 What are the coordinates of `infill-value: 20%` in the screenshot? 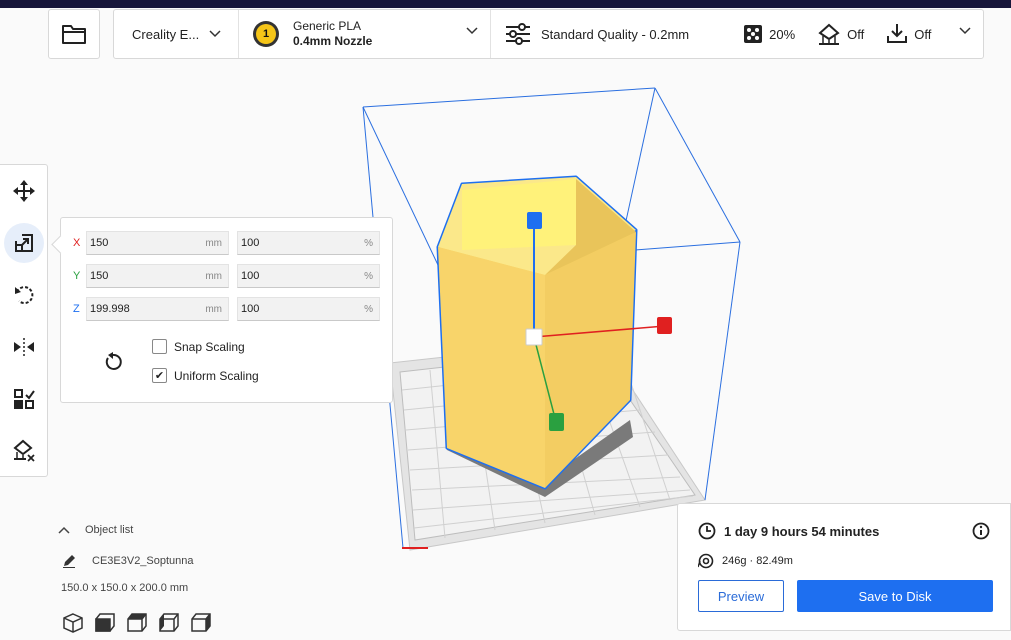 It's located at (782, 34).